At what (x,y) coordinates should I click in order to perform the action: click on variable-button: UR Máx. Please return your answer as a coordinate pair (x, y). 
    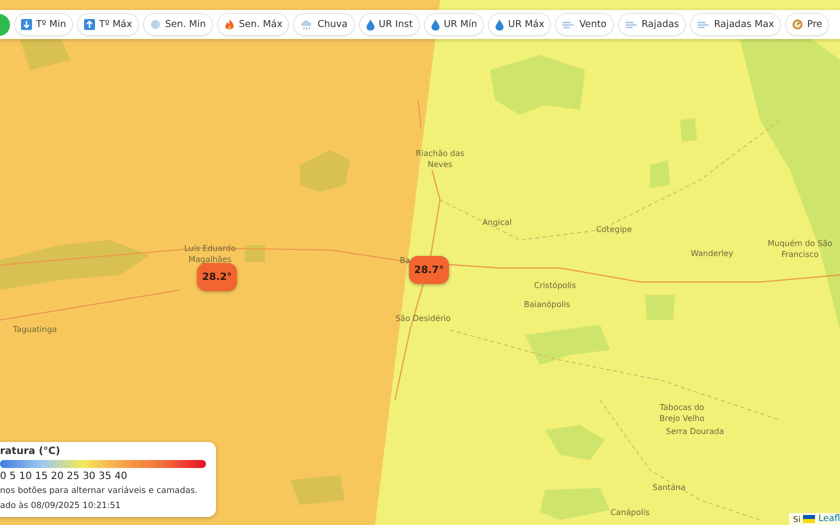
    Looking at the image, I should click on (520, 24).